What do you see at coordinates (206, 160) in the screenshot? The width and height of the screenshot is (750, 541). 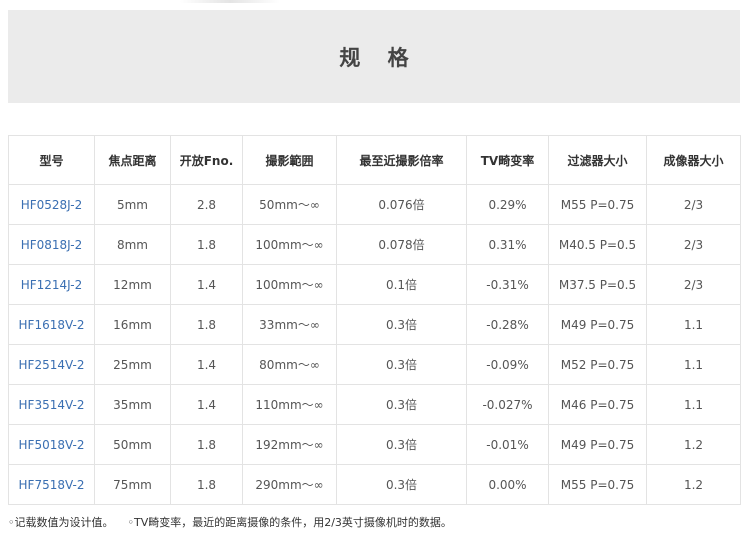 I see `header-aperture: 开放Fno.` at bounding box center [206, 160].